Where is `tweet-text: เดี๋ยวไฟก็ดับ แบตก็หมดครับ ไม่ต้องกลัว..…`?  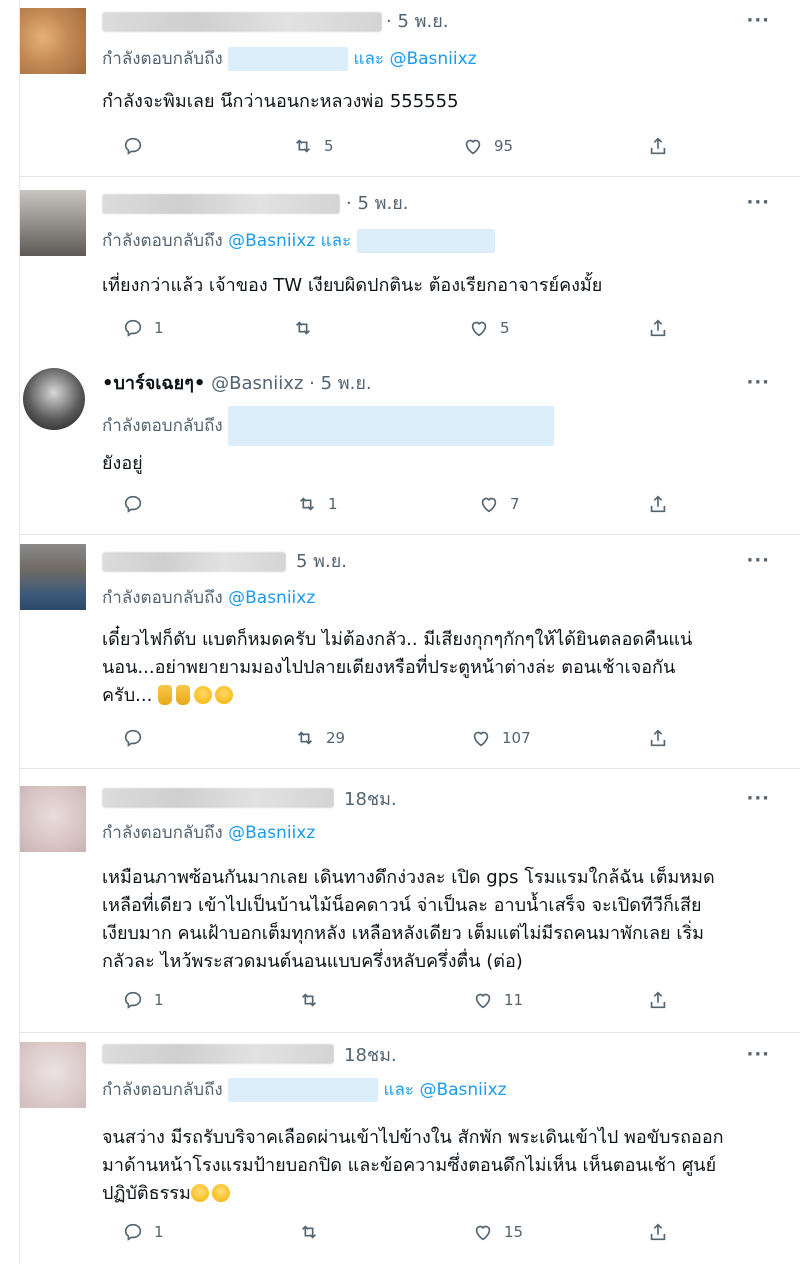
tweet-text: เดี๋ยวไฟก็ดับ แบตก็หมดครับ ไม่ต้องกลัว..… is located at coordinates (442, 668).